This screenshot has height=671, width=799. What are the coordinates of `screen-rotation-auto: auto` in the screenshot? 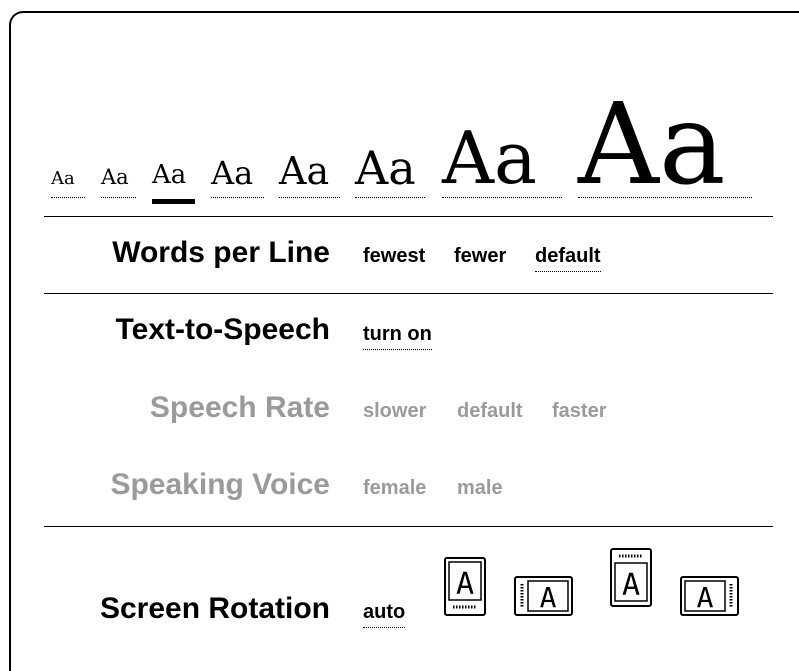 It's located at (384, 615).